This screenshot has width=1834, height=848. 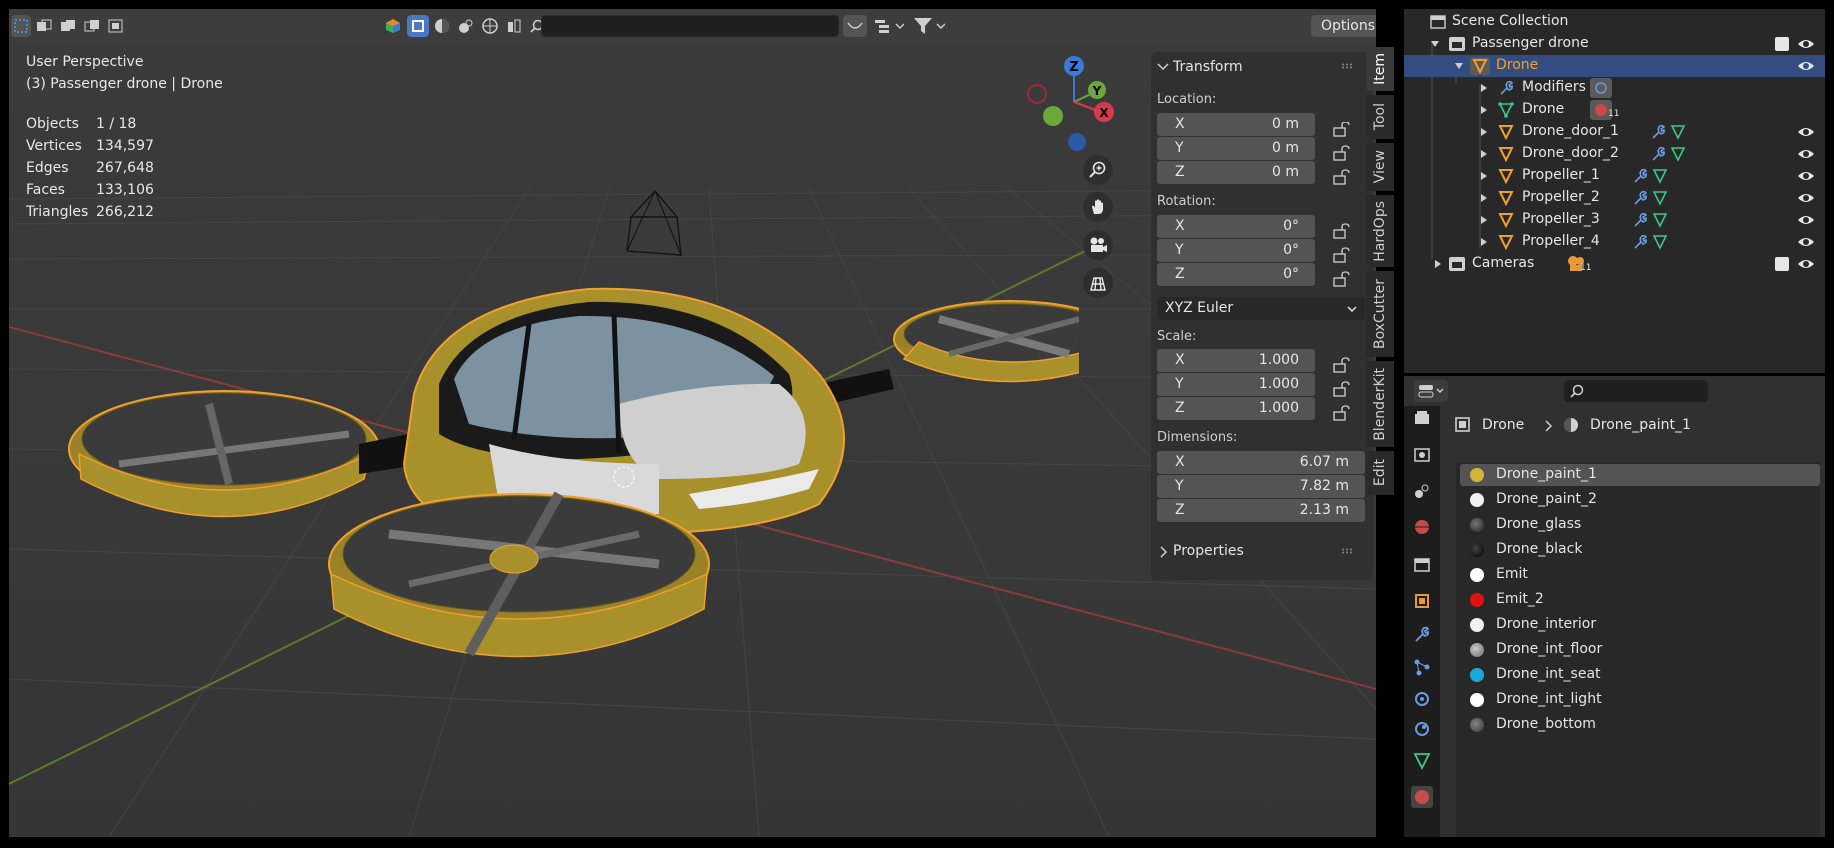 What do you see at coordinates (1380, 167) in the screenshot?
I see `tab-view: View` at bounding box center [1380, 167].